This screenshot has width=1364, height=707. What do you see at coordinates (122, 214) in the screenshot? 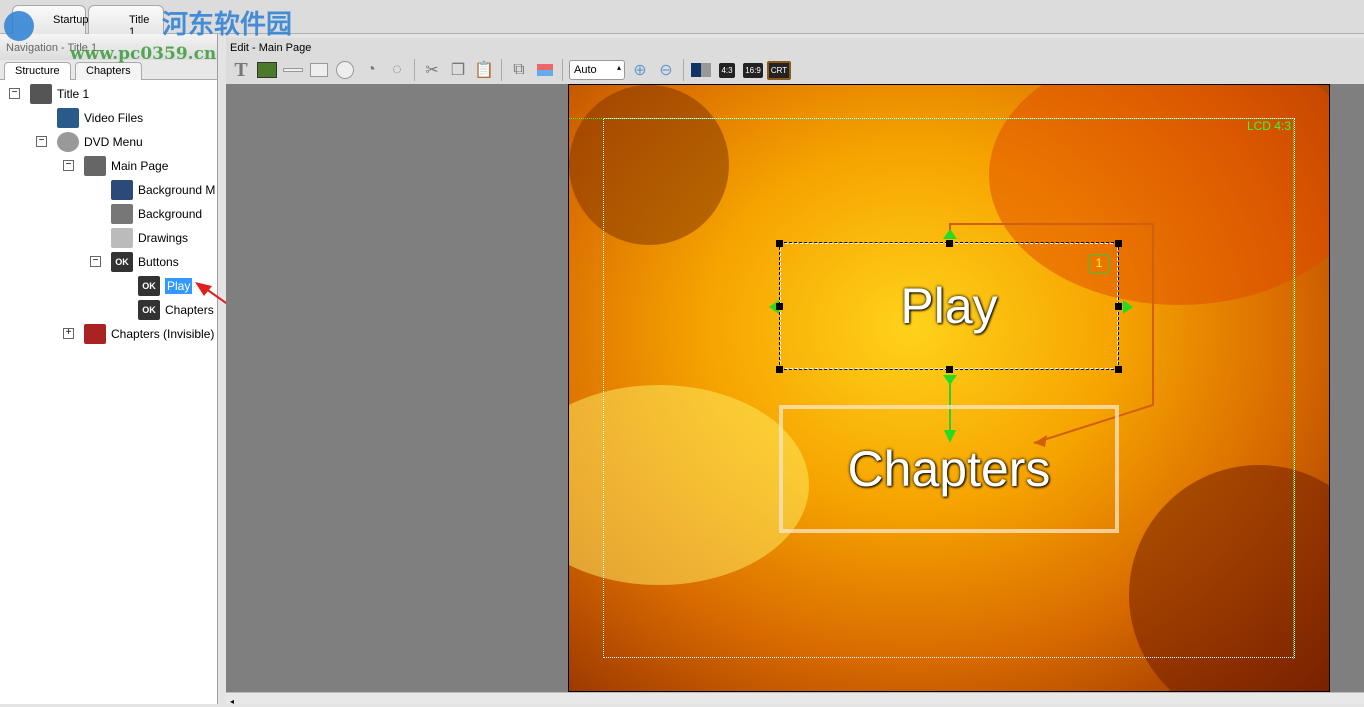
I see `checker-icon` at bounding box center [122, 214].